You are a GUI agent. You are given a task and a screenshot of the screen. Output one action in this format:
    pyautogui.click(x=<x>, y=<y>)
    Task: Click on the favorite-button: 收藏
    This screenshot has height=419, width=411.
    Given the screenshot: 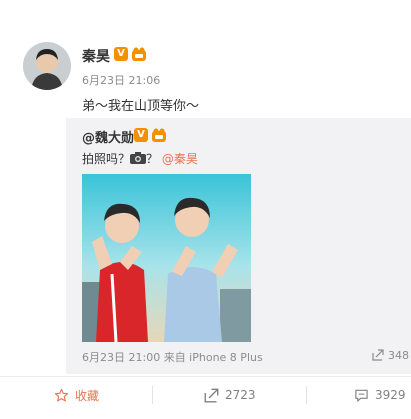 What is the action you would take?
    pyautogui.click(x=76, y=395)
    